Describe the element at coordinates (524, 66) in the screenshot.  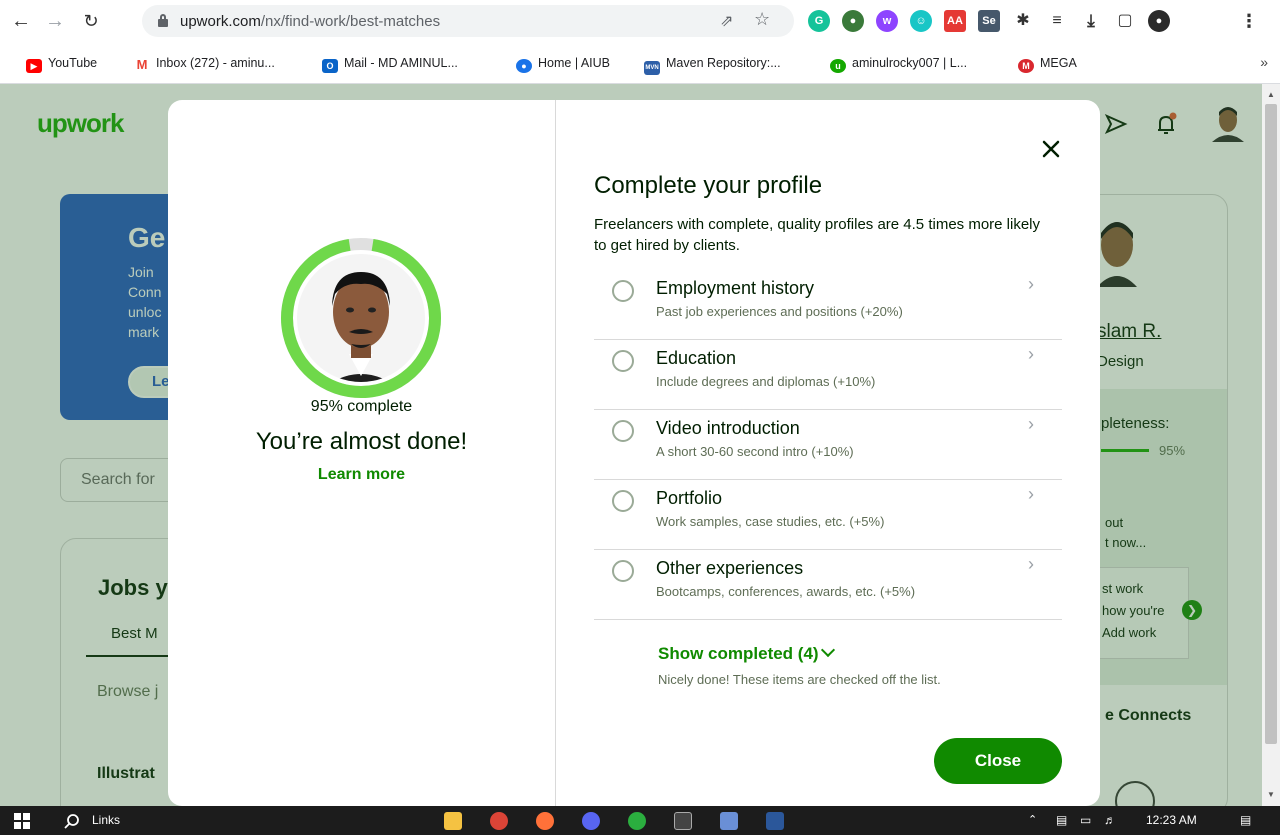
I see `aiub-icon: ●` at that location.